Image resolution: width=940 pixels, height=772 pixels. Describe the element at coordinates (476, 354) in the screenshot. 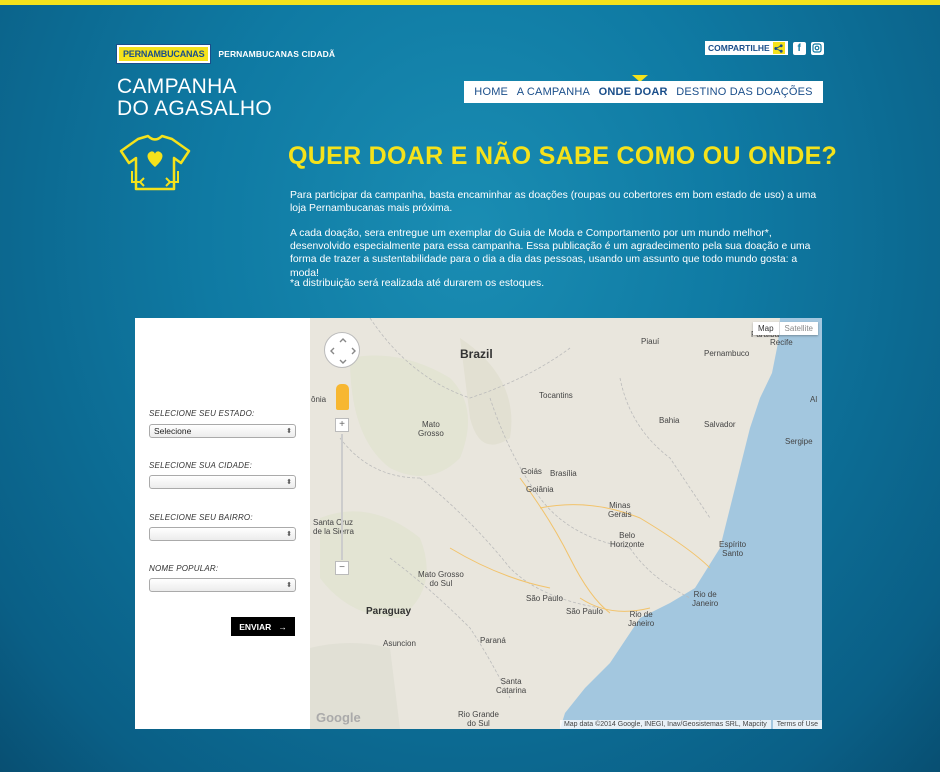

I see `map-label-brazil: Brazil` at that location.